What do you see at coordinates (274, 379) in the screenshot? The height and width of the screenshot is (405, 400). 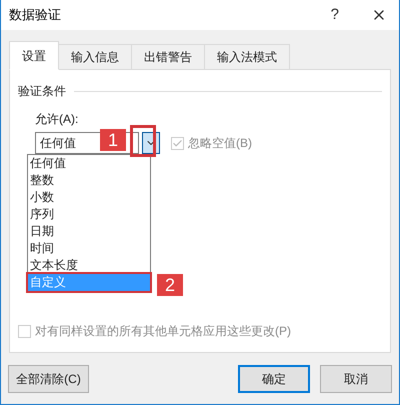 I see `dialog-button: 确定` at bounding box center [274, 379].